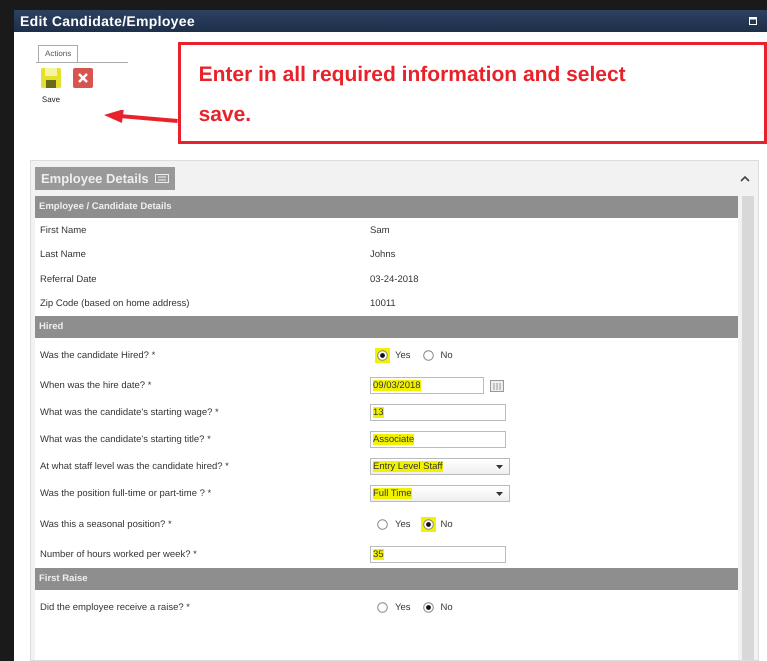  I want to click on text-field: 35, so click(438, 554).